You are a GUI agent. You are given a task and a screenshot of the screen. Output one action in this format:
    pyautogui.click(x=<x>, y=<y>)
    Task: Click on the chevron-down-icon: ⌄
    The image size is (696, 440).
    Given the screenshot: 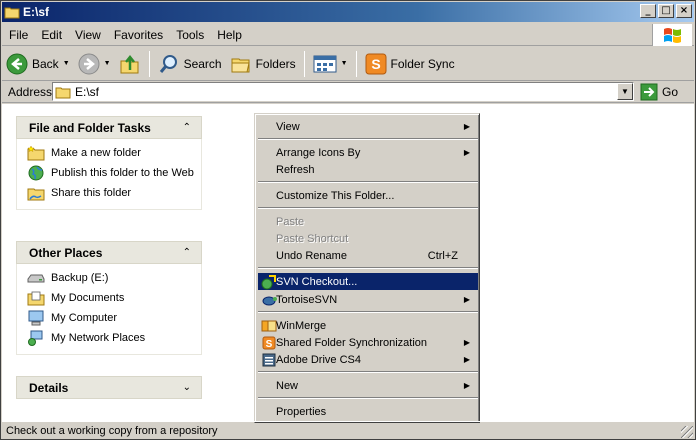 What is the action you would take?
    pyautogui.click(x=187, y=387)
    